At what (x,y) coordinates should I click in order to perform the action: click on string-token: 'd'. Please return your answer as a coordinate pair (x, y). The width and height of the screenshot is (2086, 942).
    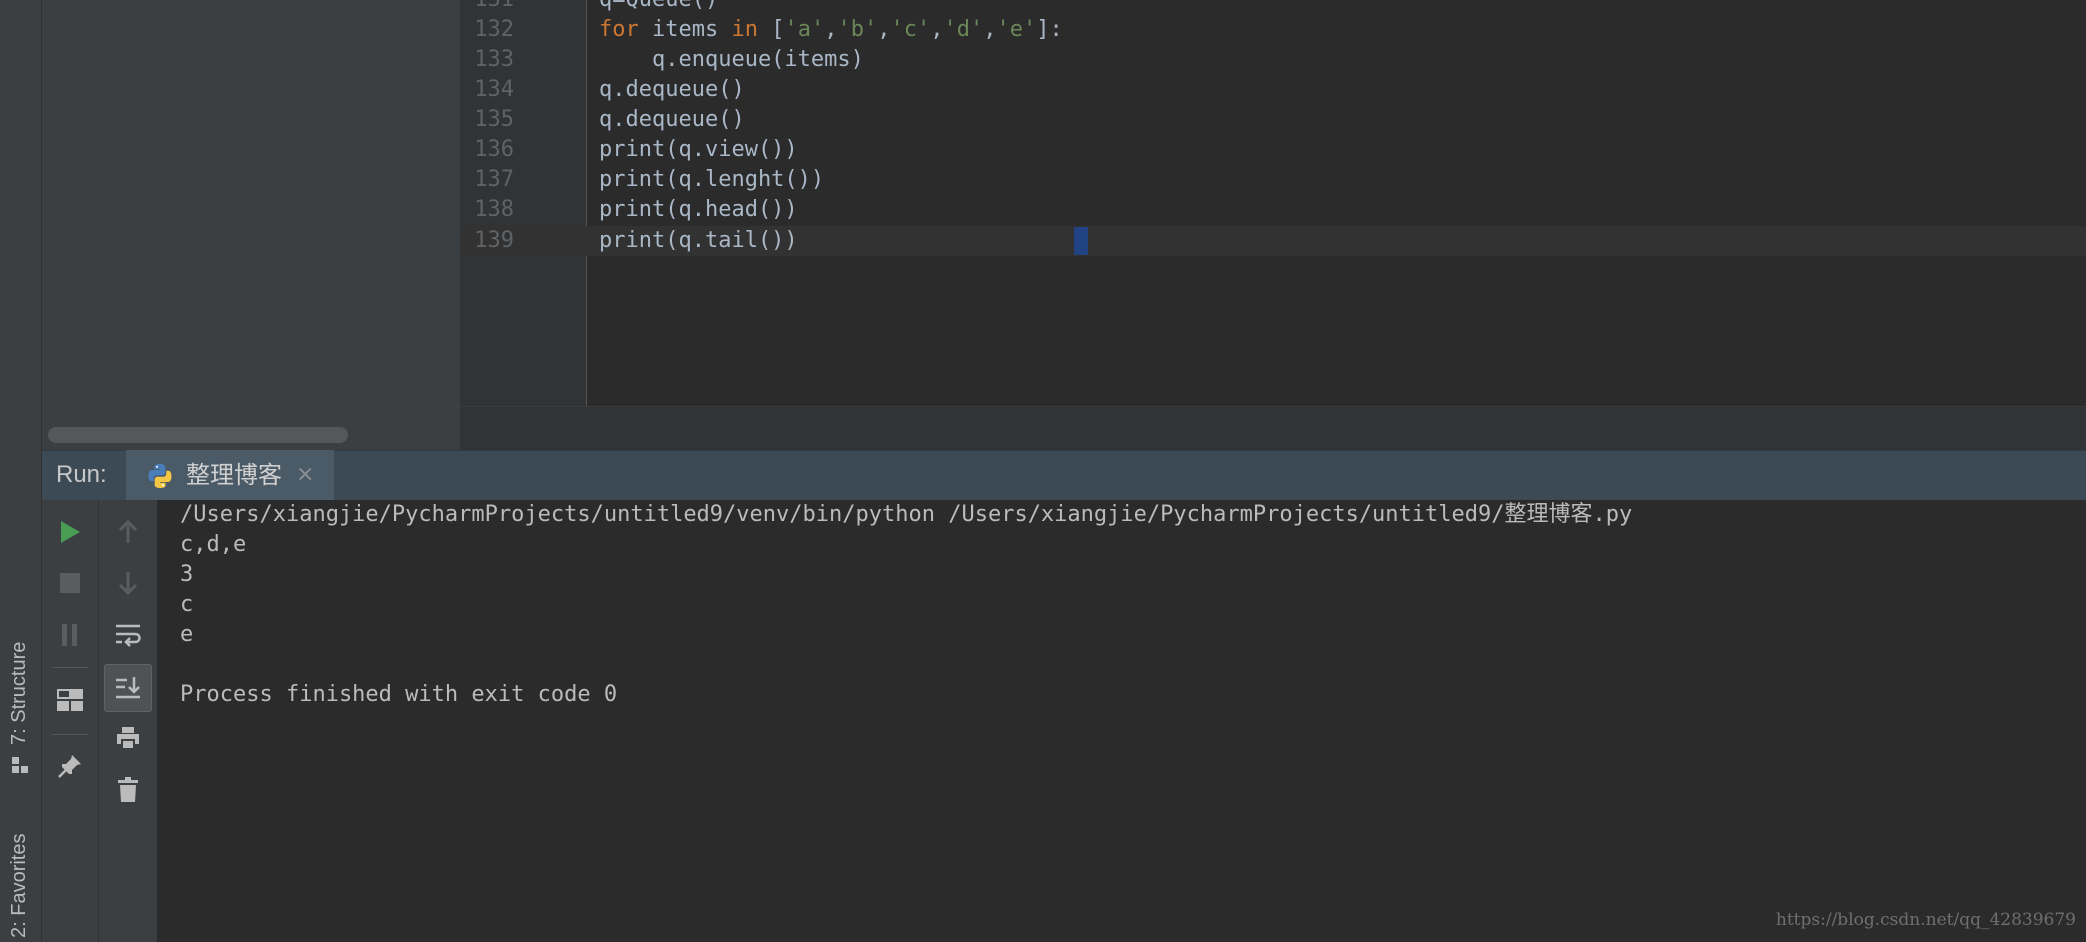
    Looking at the image, I should click on (963, 29).